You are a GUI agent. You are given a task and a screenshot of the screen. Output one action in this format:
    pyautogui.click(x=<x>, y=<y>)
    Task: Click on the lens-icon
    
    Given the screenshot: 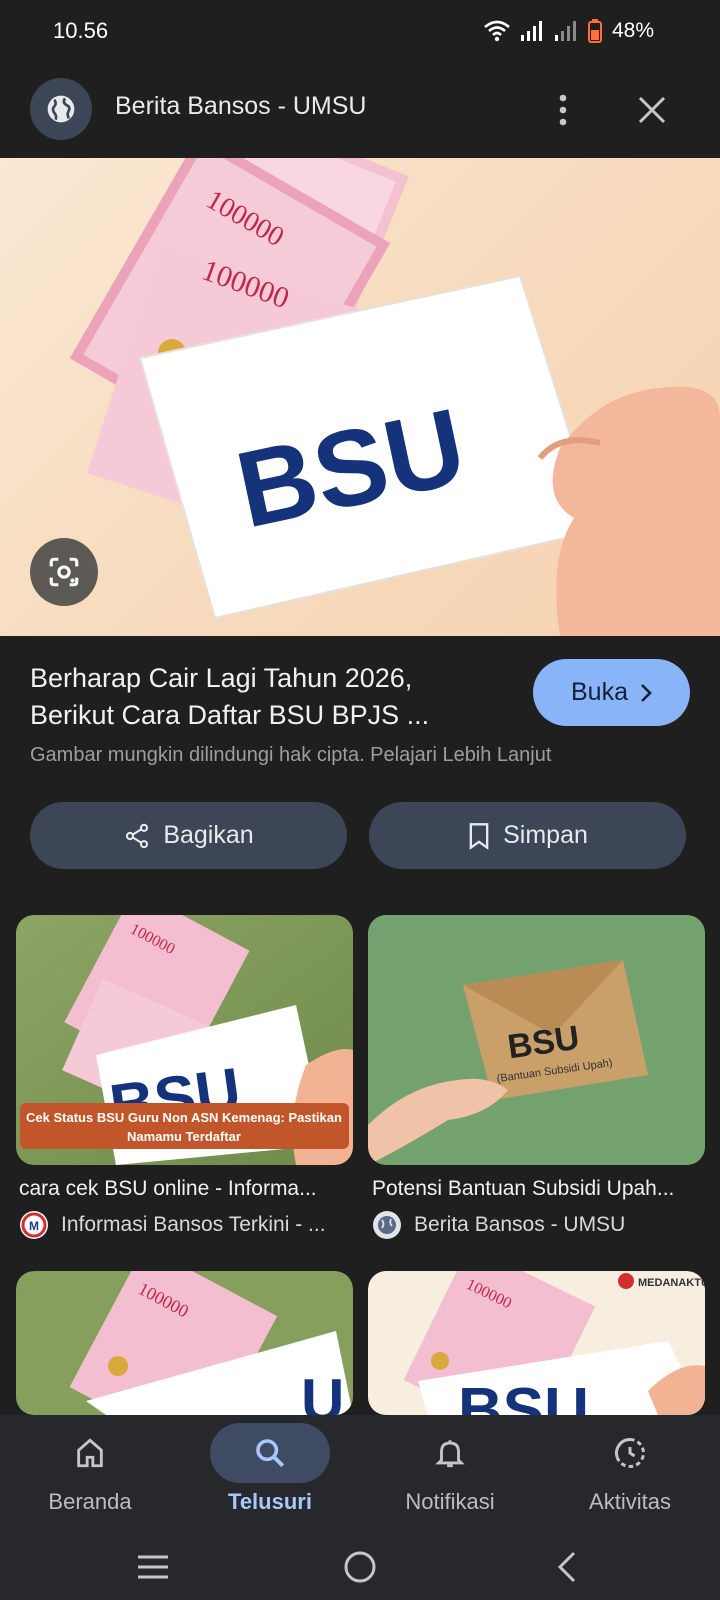 What is the action you would take?
    pyautogui.click(x=64, y=572)
    